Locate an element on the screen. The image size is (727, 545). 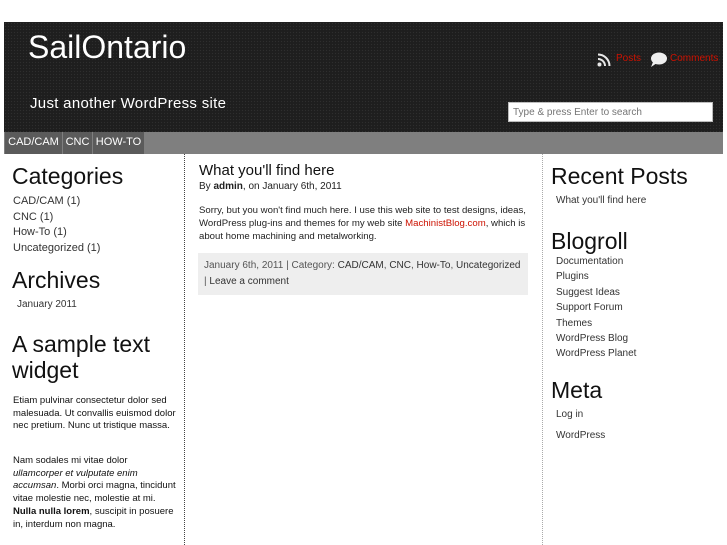
left-column-divider is located at coordinates (184, 349).